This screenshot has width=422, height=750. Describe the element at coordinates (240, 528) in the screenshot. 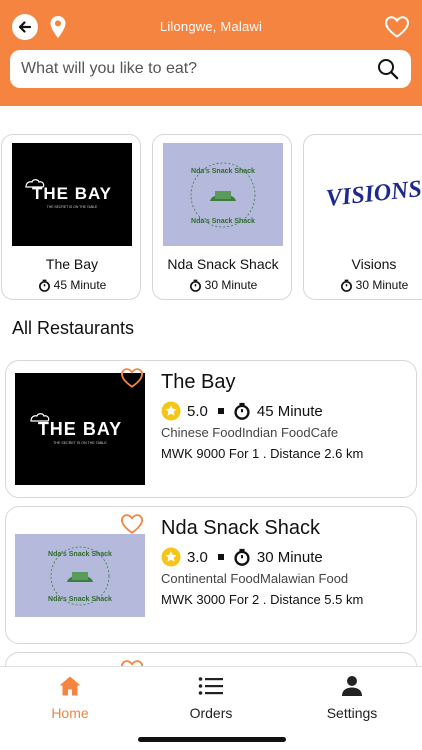

I see `restaurant-name: Nda Snack Shack` at that location.